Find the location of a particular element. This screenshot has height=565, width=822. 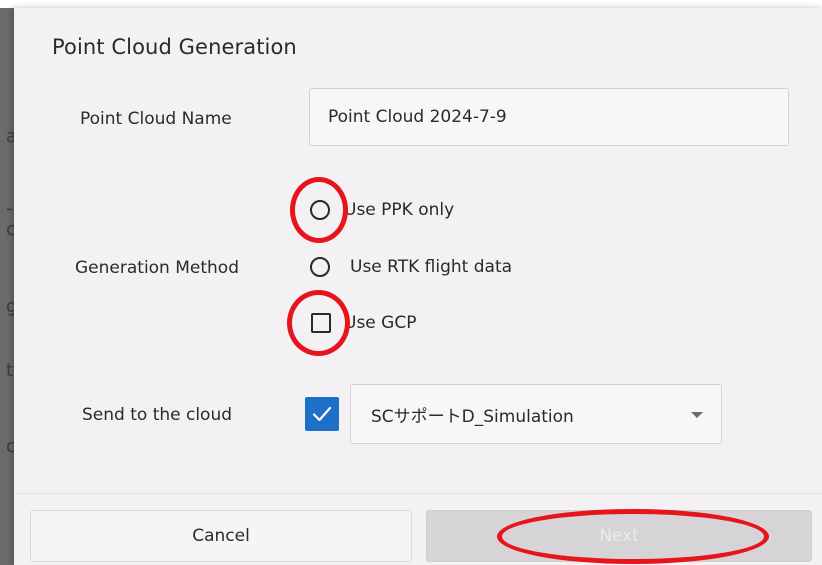

use-gcp-label: Use GCP is located at coordinates (380, 323).